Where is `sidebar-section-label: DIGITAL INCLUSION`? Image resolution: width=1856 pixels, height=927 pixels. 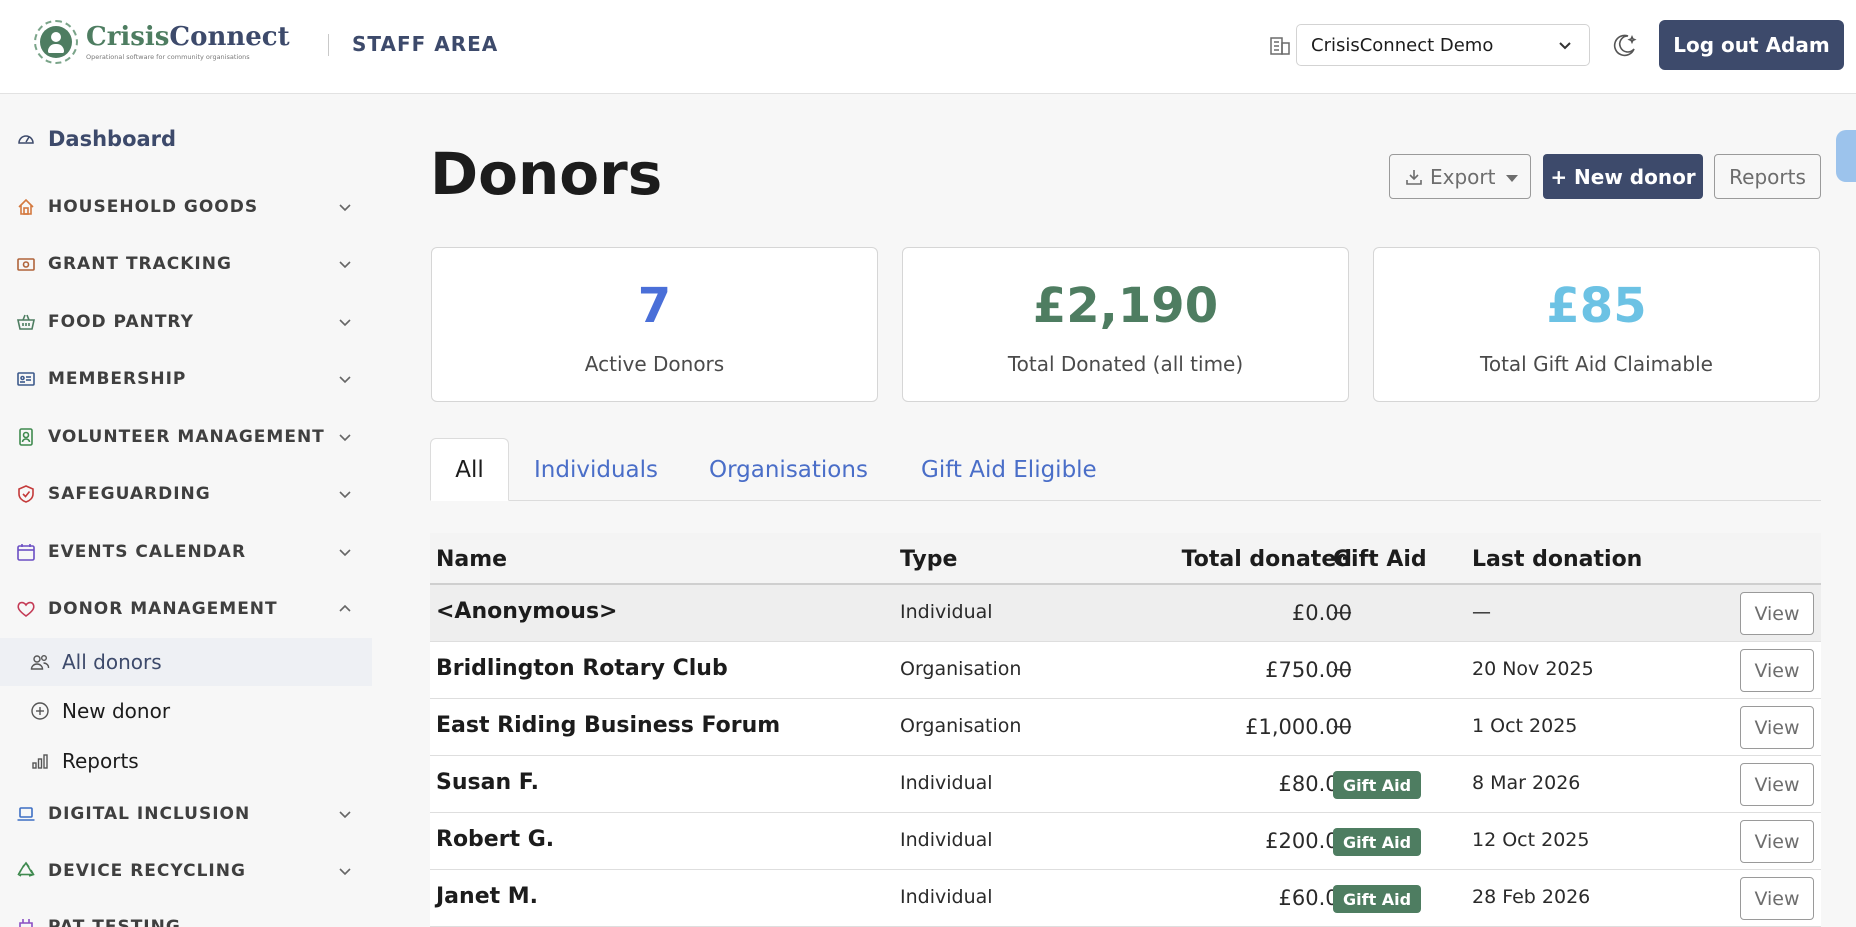
sidebar-section-label: DIGITAL INCLUSION is located at coordinates (149, 814).